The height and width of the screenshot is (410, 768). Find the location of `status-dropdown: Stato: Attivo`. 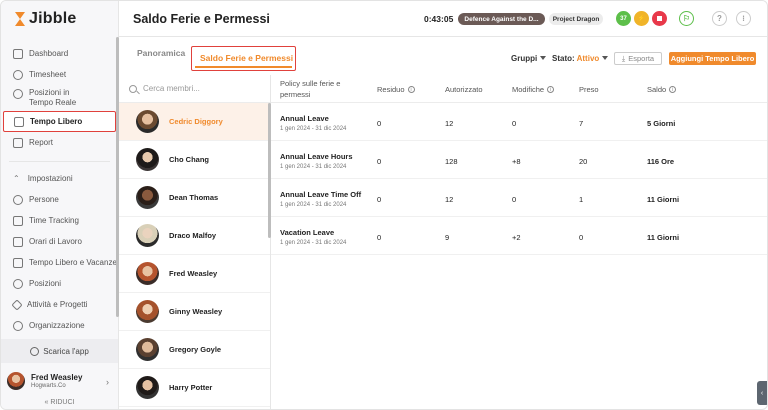

status-dropdown: Stato: Attivo is located at coordinates (580, 58).